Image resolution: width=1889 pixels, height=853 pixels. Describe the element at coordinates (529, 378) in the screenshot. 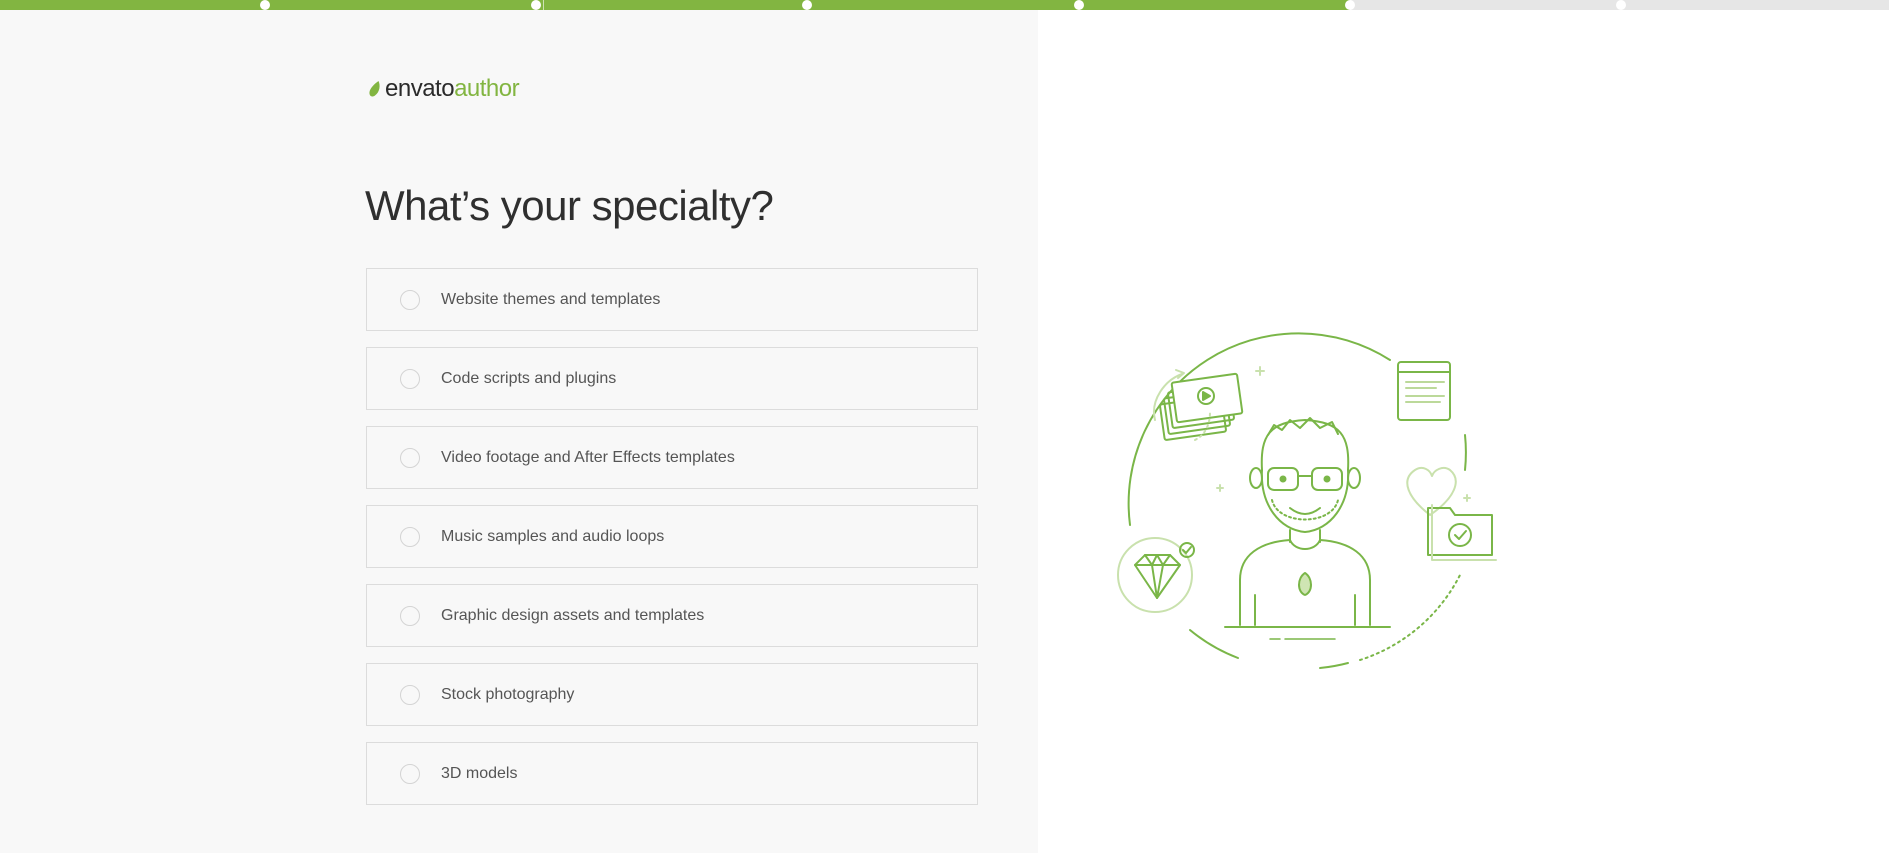

I see `option-label: Code scripts and plugins` at that location.